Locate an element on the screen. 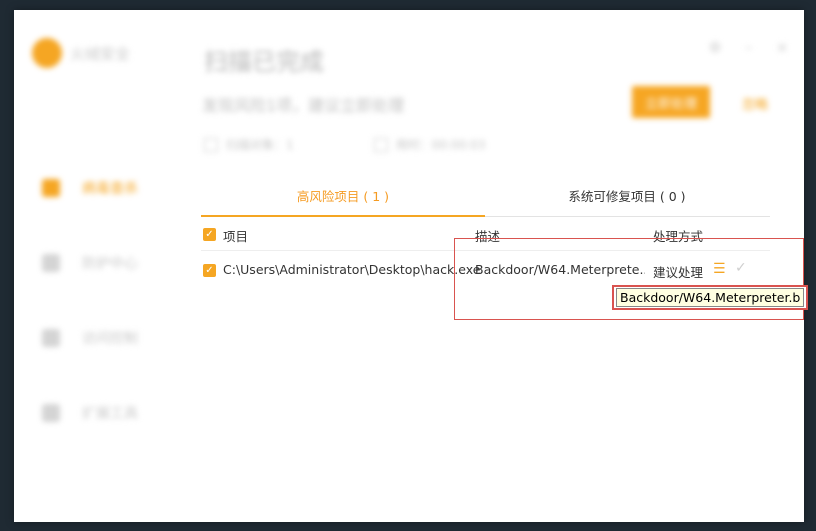 The height and width of the screenshot is (531, 816). page-title: 扫描已完成 is located at coordinates (264, 62).